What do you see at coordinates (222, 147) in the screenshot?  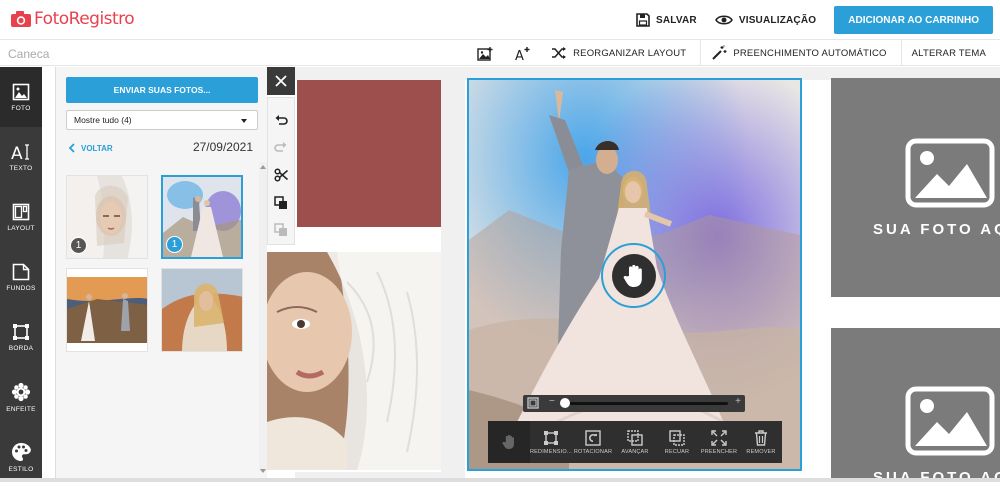 I see `folder-date: 27/09/2021` at bounding box center [222, 147].